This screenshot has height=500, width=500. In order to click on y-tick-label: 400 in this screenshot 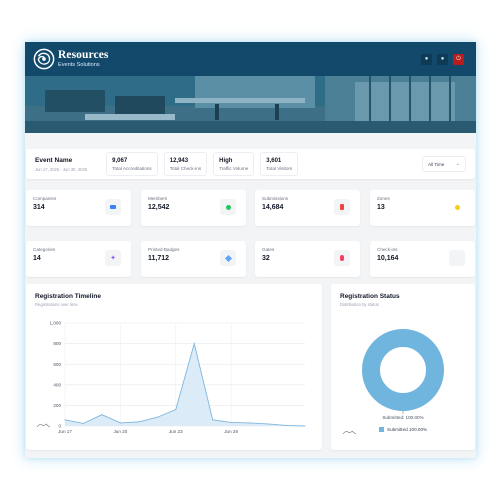, I will do `click(57, 384)`.